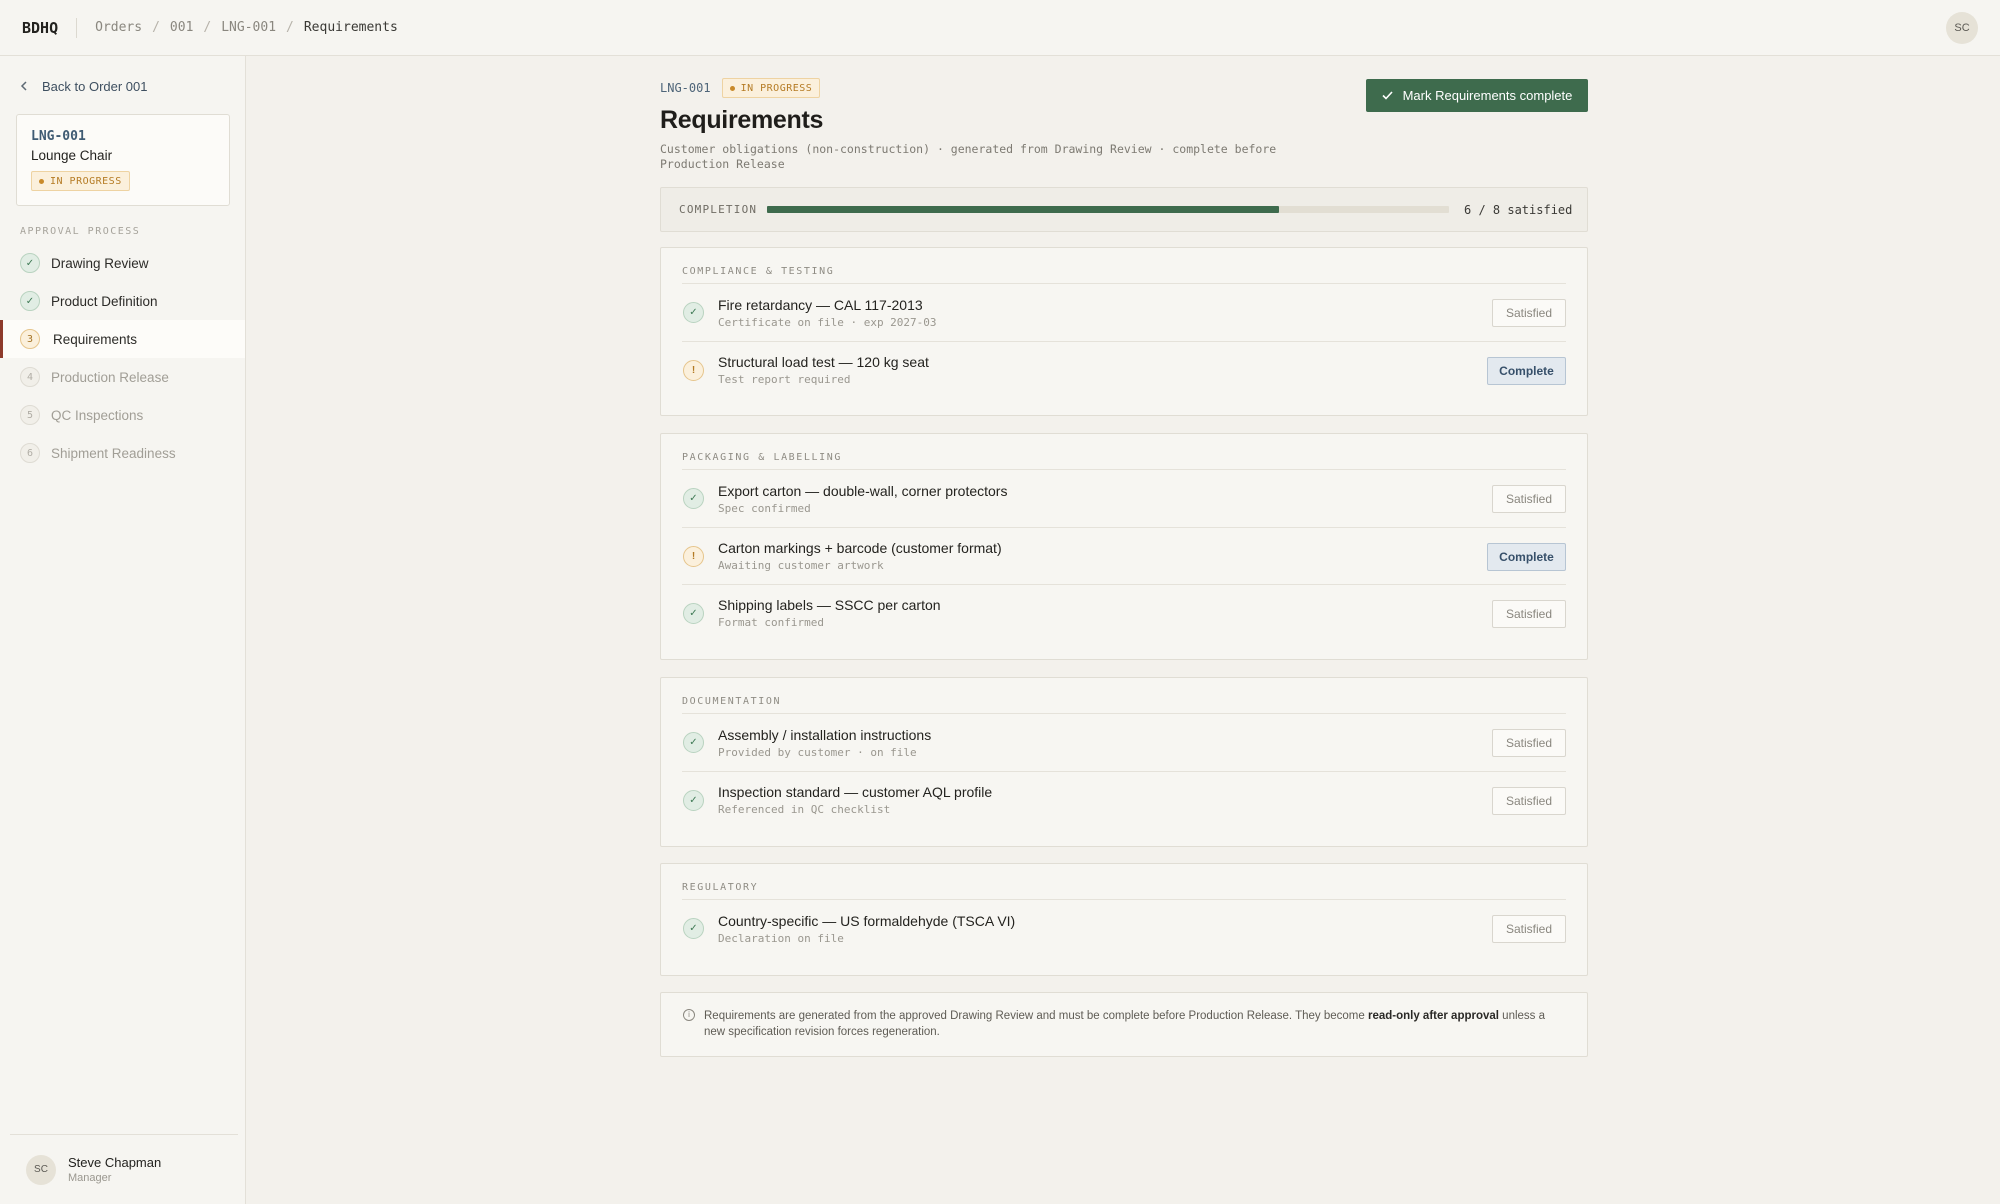 The height and width of the screenshot is (1204, 2000). Describe the element at coordinates (742, 120) in the screenshot. I see `page-title: Requirements` at that location.